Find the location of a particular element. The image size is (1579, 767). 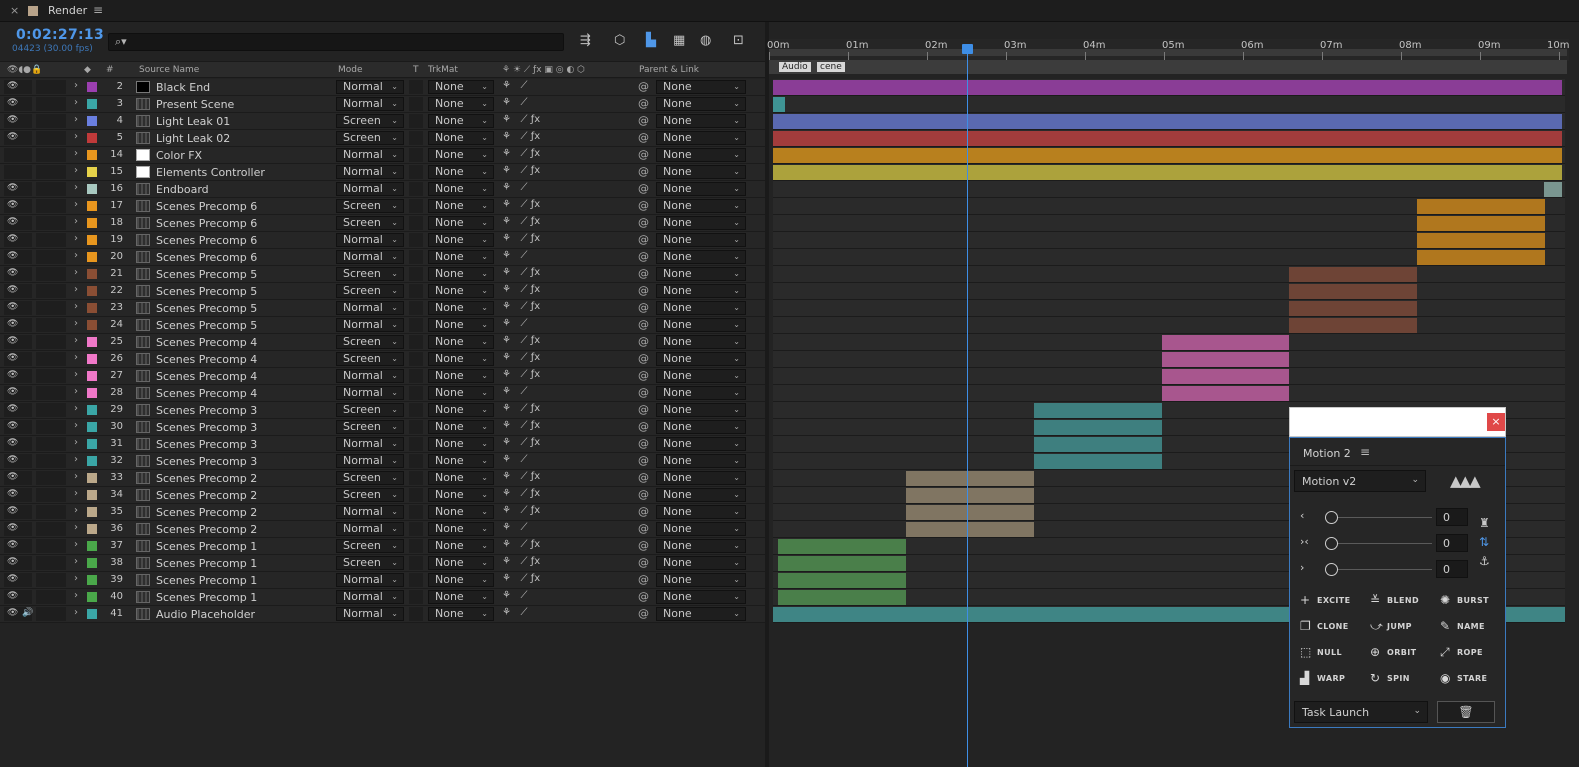

layer-name: Scenes Precomp 1 is located at coordinates (206, 563).